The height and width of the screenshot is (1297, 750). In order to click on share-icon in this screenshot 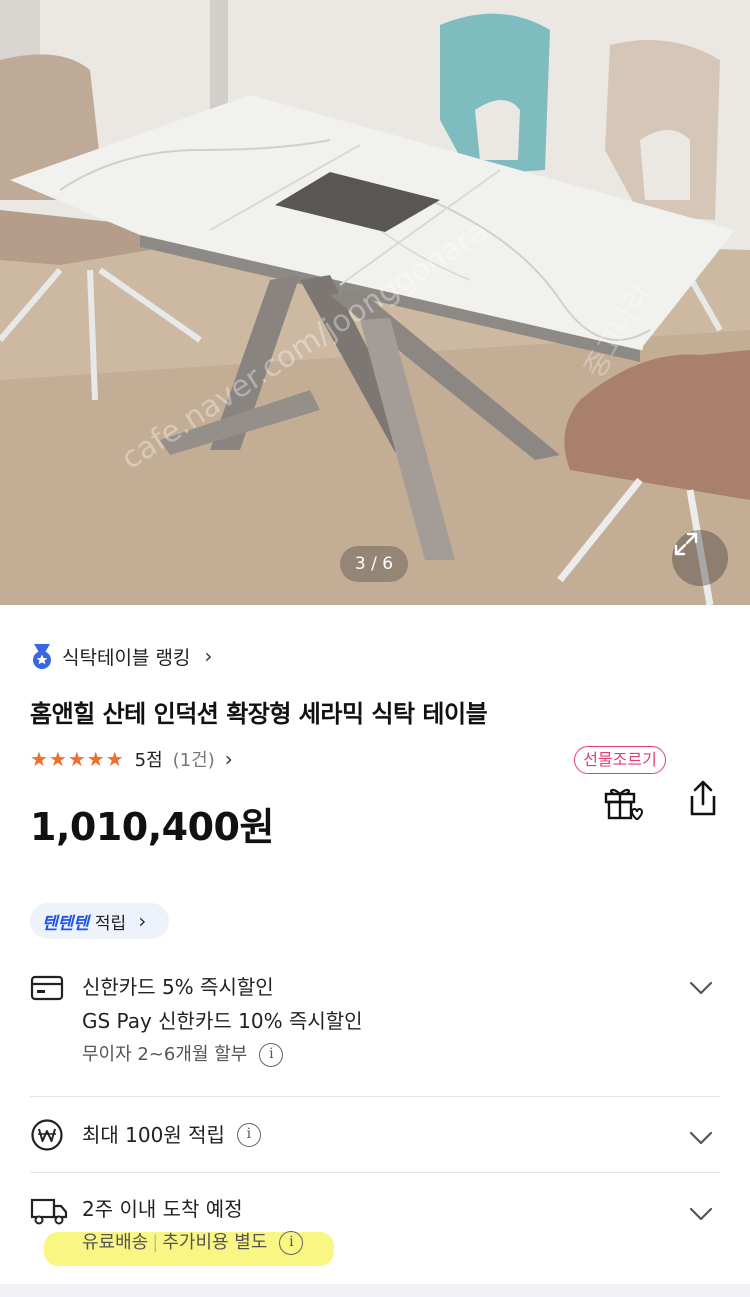, I will do `click(703, 798)`.